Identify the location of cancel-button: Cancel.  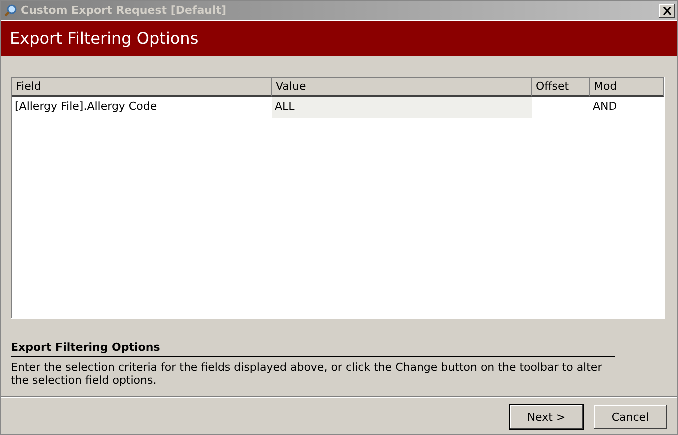
(630, 417).